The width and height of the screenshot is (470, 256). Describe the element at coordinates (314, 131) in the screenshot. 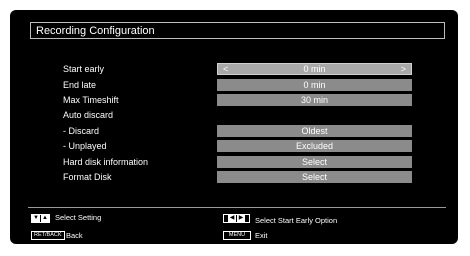

I see `setting-value: Oldest` at that location.